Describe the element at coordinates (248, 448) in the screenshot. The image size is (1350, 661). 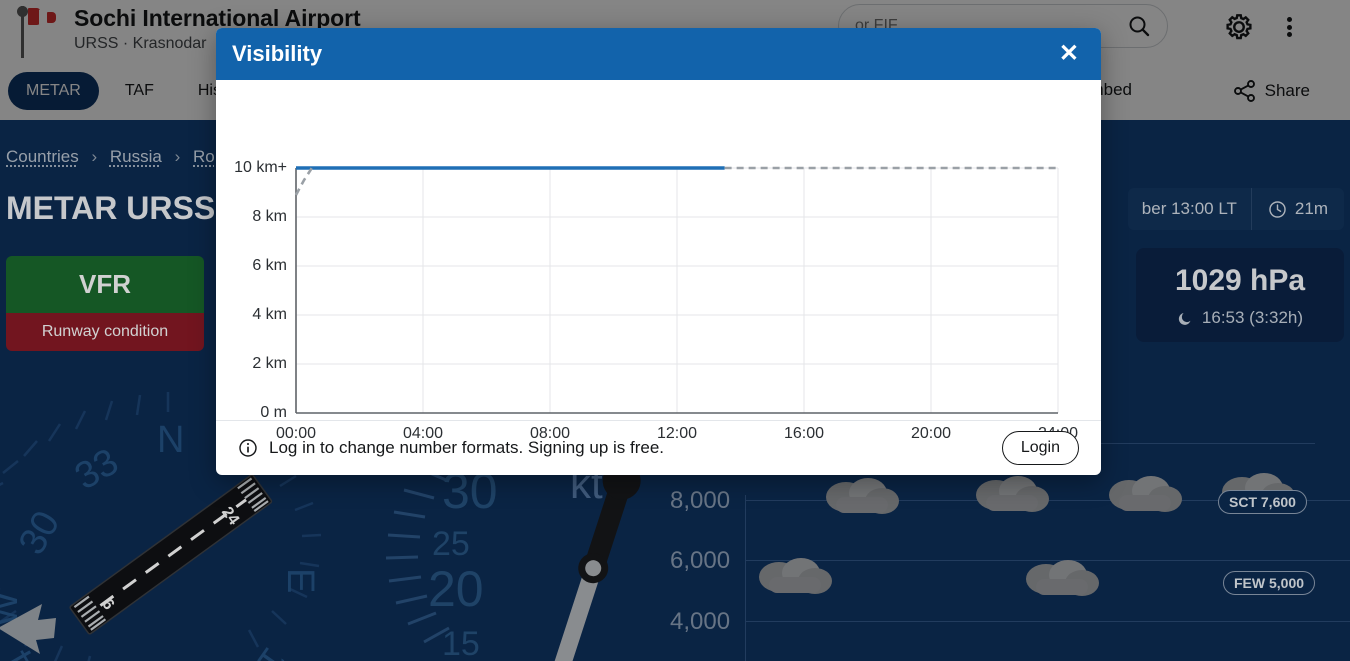
I see `info-icon` at that location.